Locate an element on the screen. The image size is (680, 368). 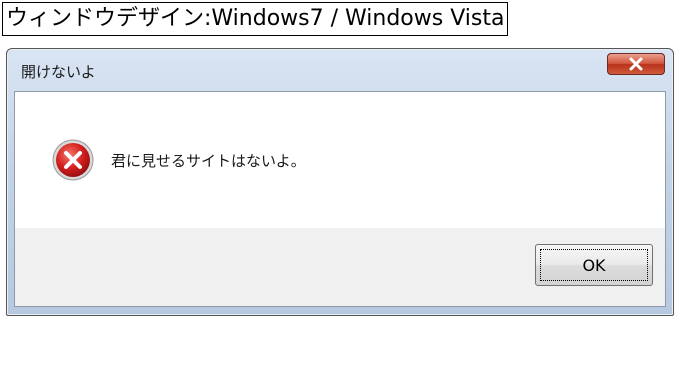
dialog-title: 開けないよ is located at coordinates (58, 72).